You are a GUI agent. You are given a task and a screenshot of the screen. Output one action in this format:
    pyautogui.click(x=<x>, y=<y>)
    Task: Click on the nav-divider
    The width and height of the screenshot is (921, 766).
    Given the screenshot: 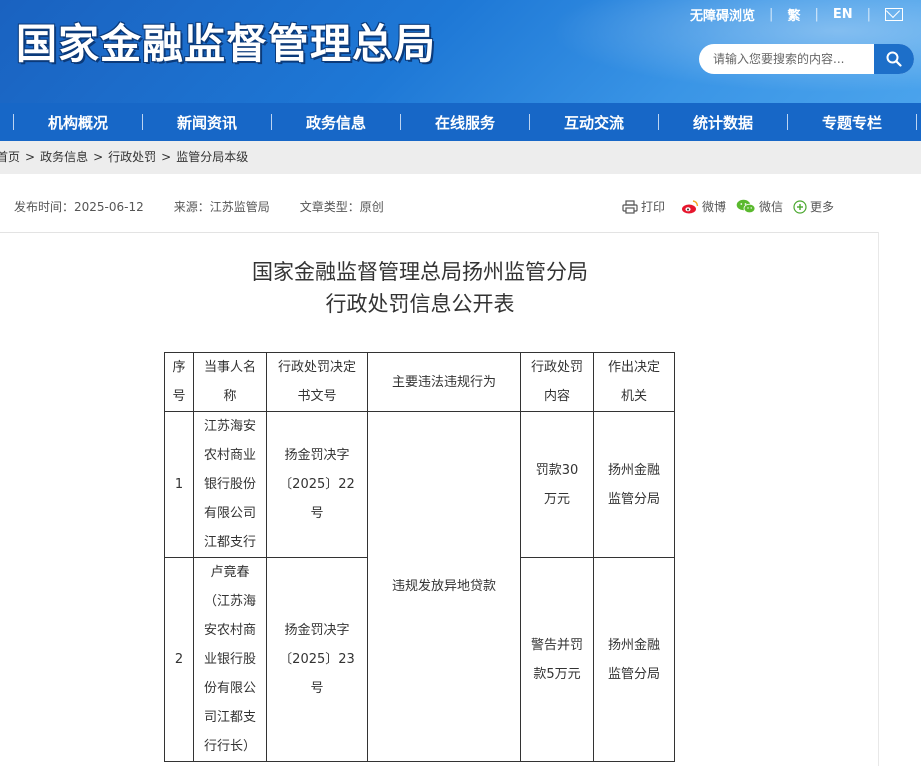 What is the action you would take?
    pyautogui.click(x=916, y=122)
    